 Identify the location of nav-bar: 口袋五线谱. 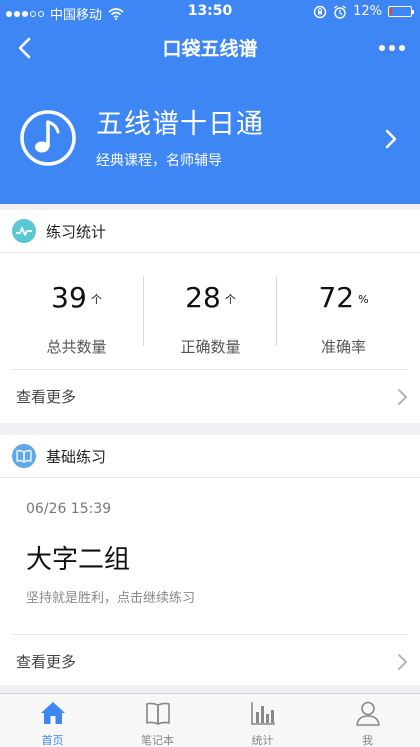
(210, 48).